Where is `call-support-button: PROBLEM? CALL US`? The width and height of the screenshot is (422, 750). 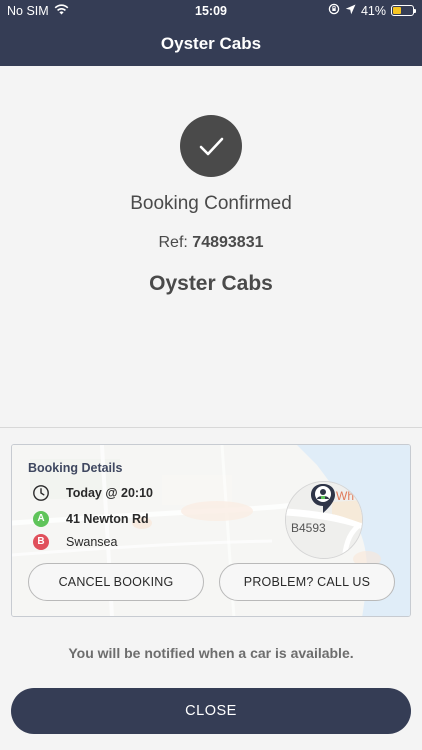
call-support-button: PROBLEM? CALL US is located at coordinates (307, 582).